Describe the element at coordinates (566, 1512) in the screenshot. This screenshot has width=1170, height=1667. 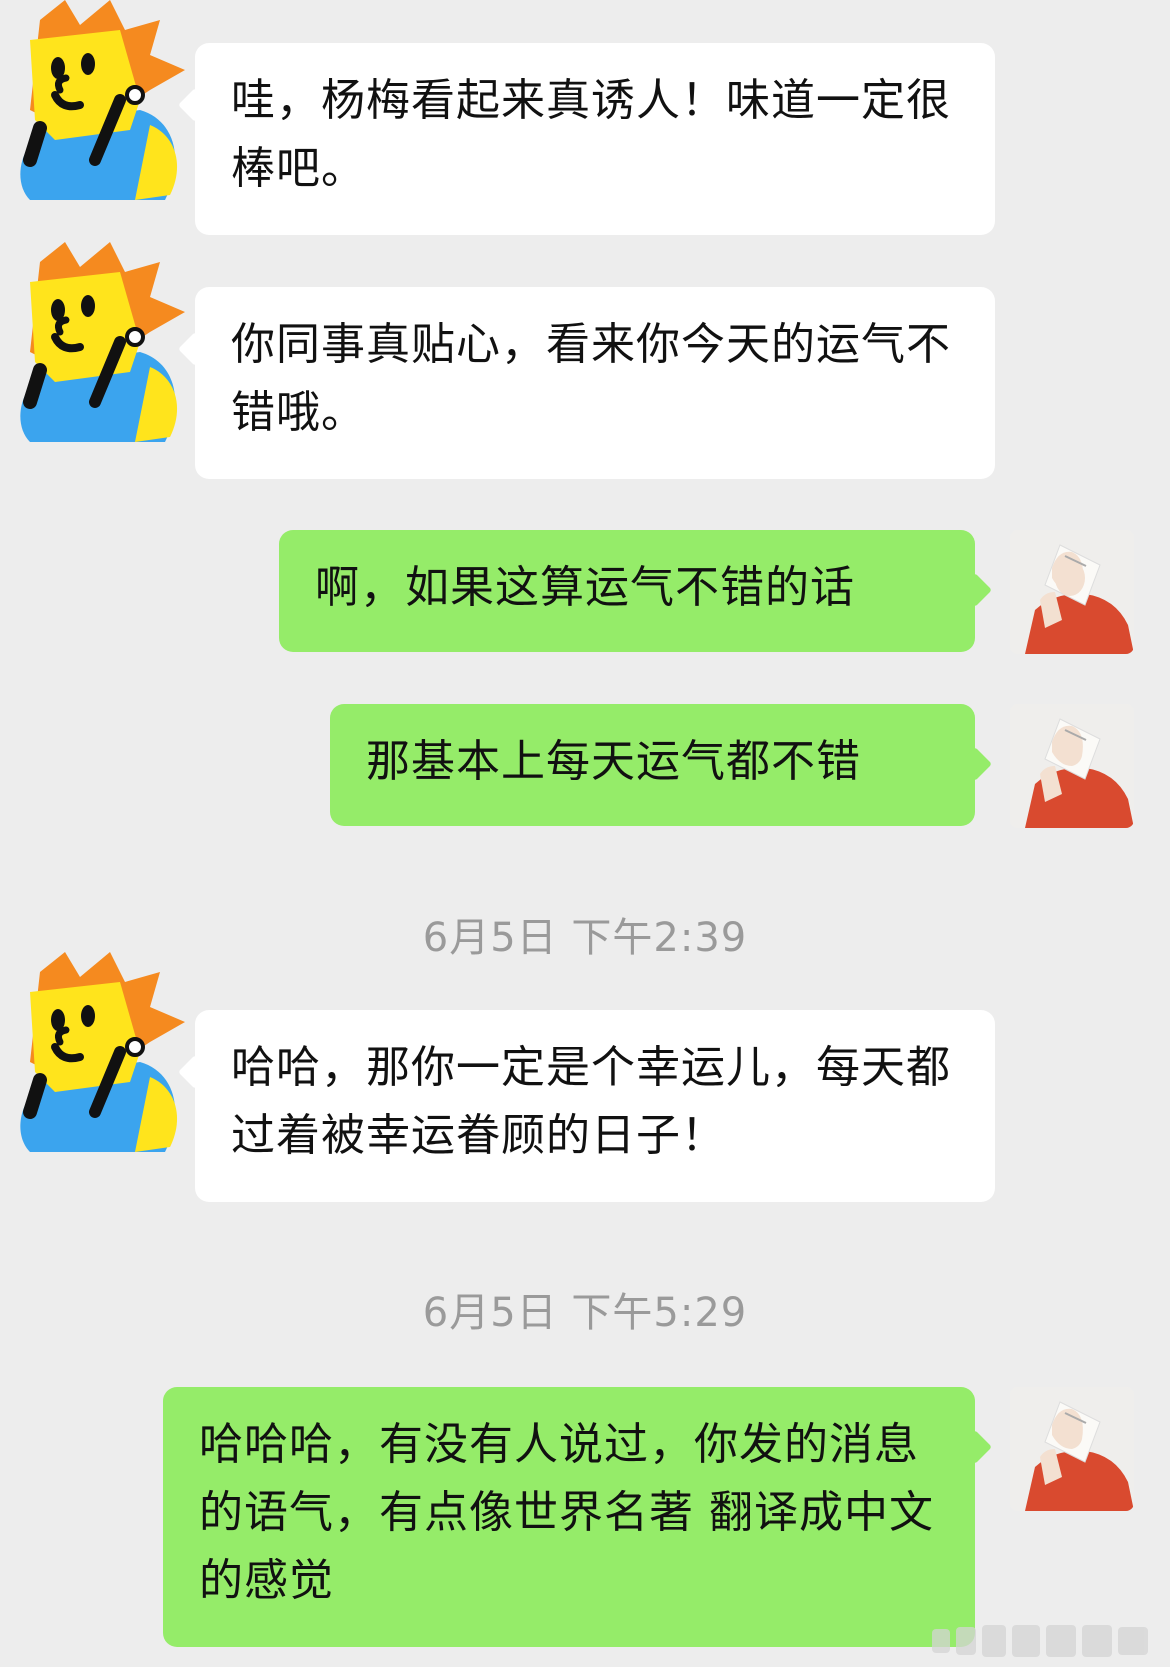
I see `message-text: 哈哈哈，有没有人说过，你发的消息的语气，有点像世界名著 翻译成中文的感觉` at that location.